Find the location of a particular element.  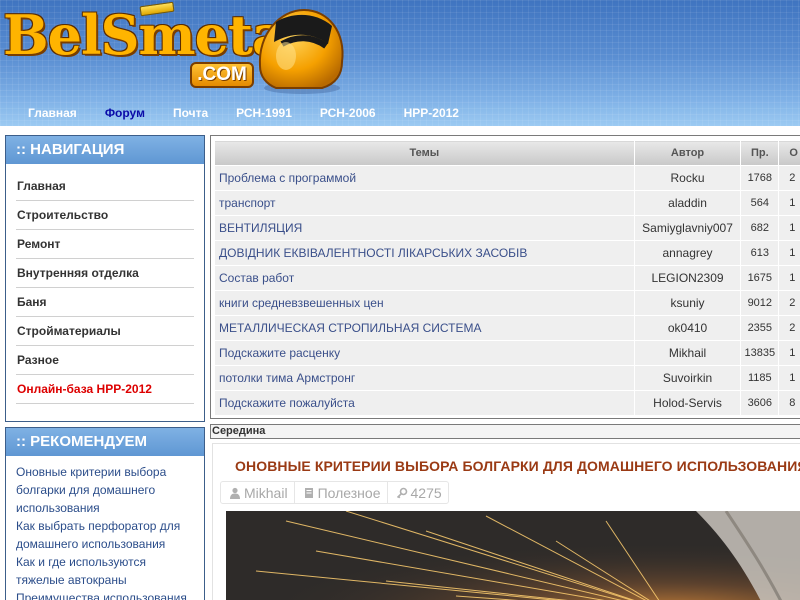

views-count: 1675 is located at coordinates (760, 278).